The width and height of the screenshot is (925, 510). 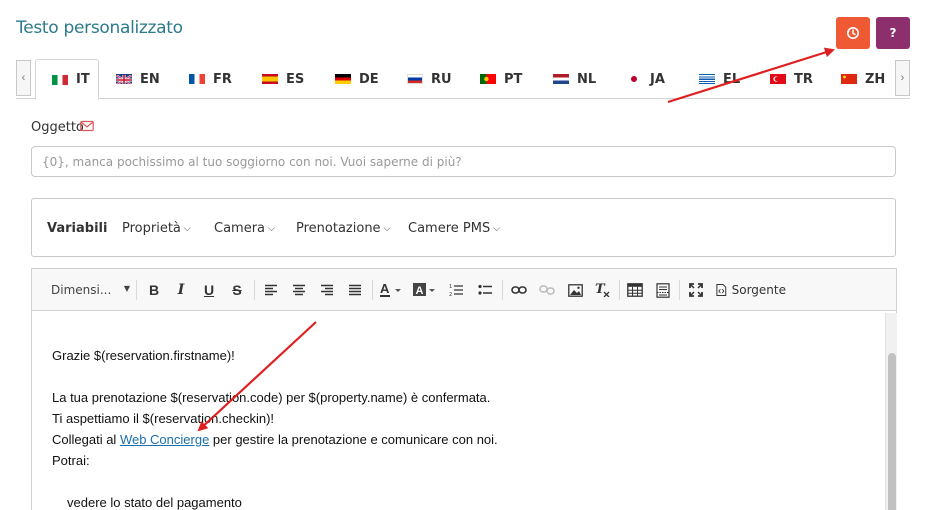 I want to click on menu-camere-pms: Camere PMS ⌵, so click(x=454, y=228).